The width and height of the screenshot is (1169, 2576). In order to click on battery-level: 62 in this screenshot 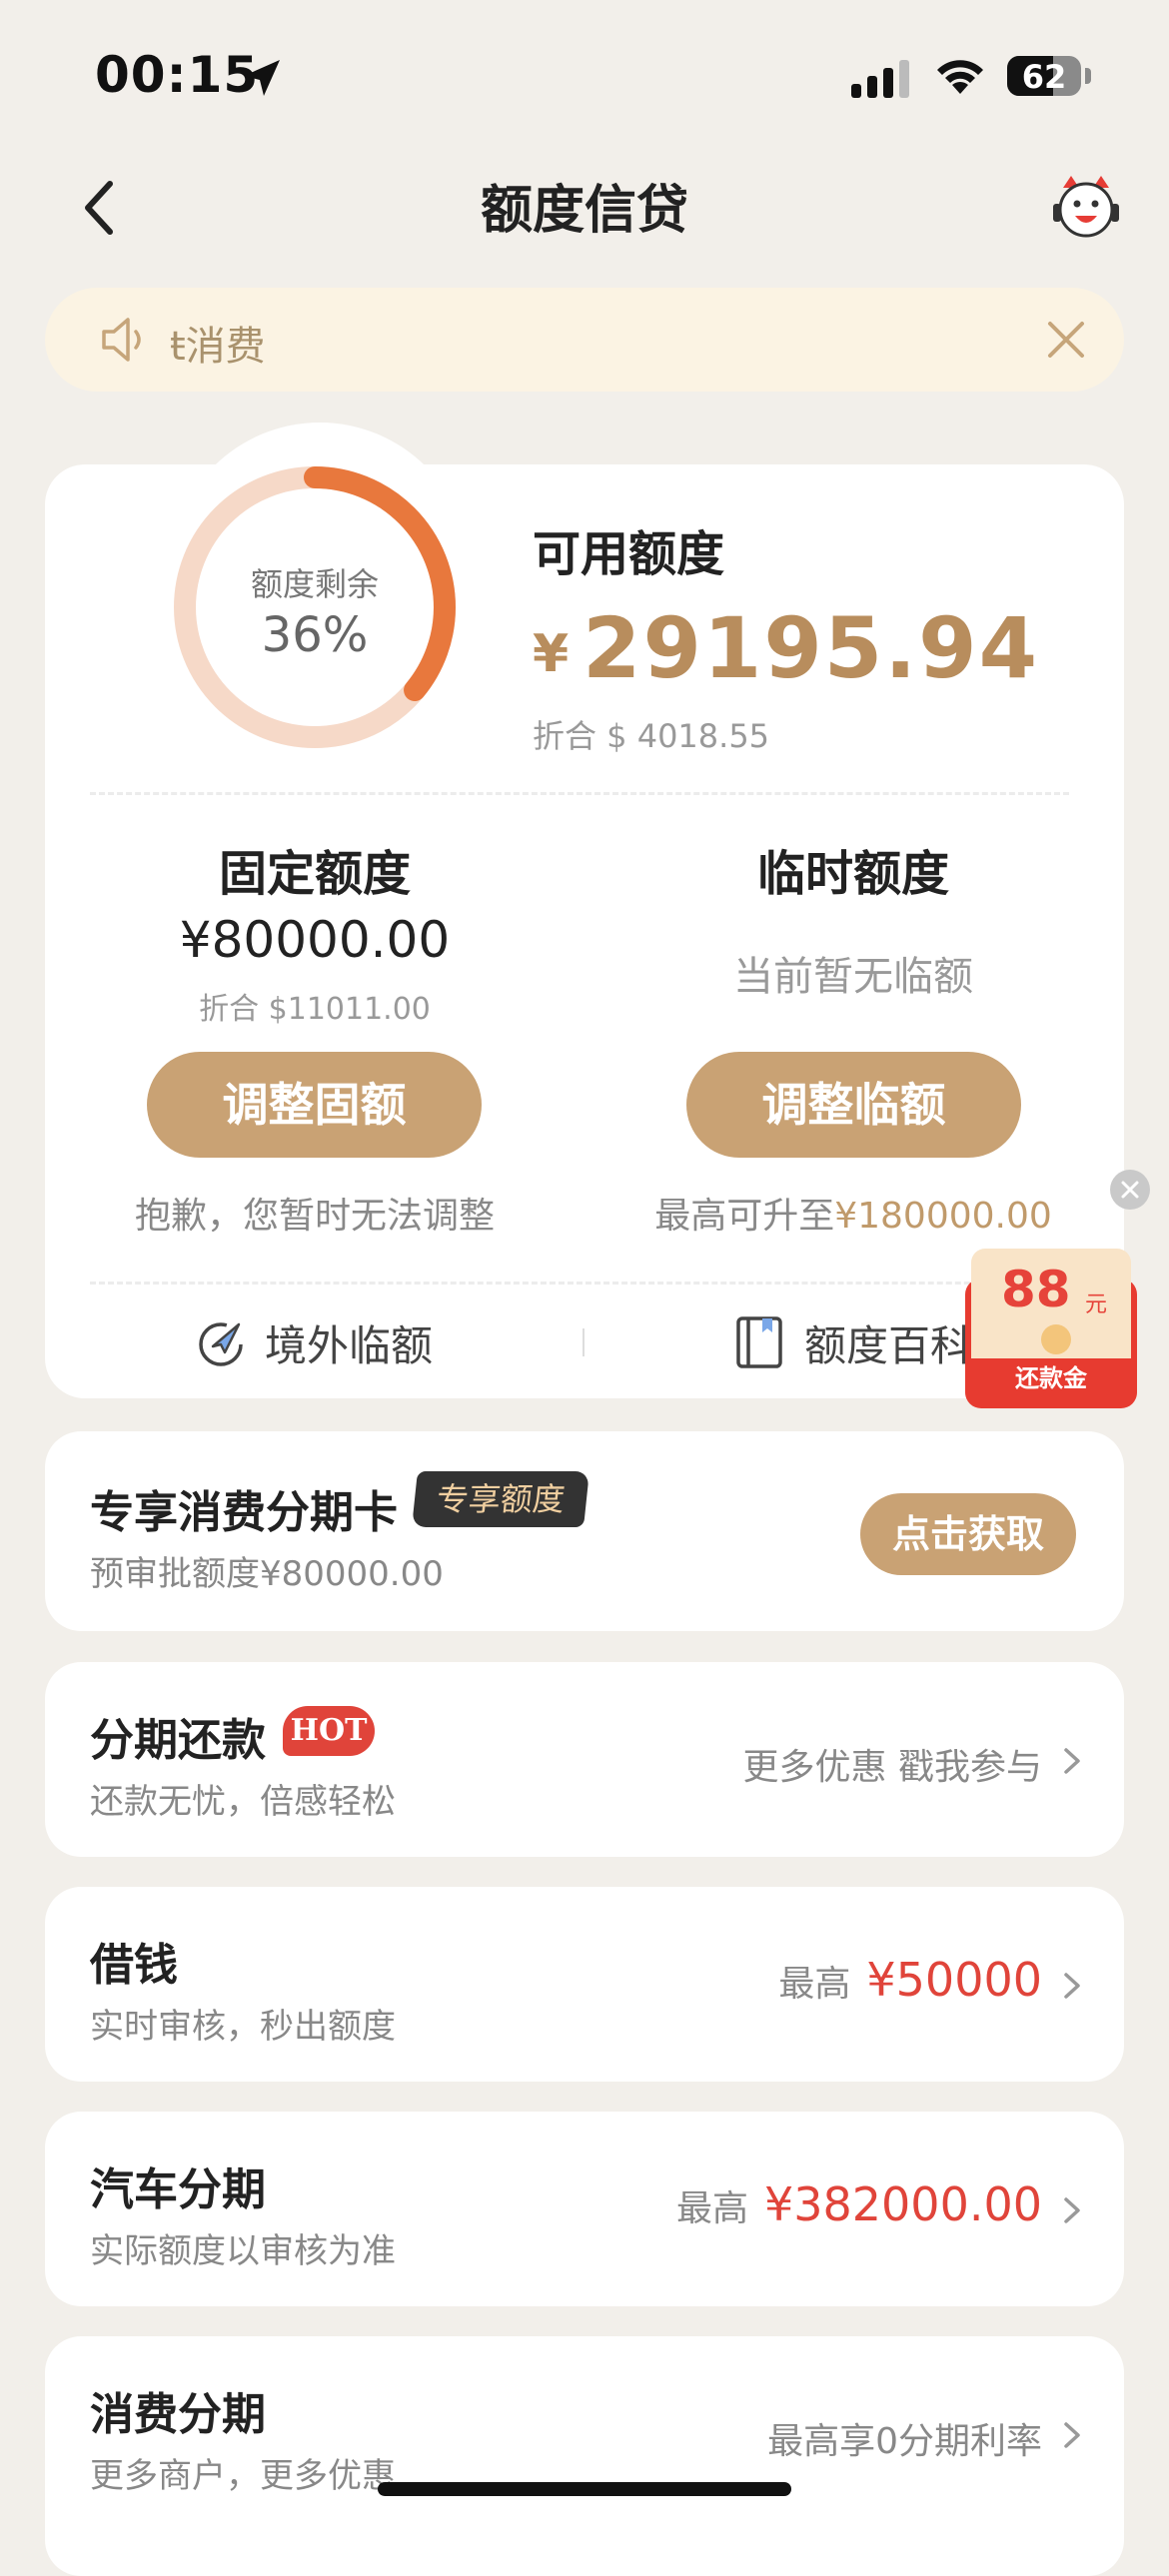, I will do `click(1044, 77)`.